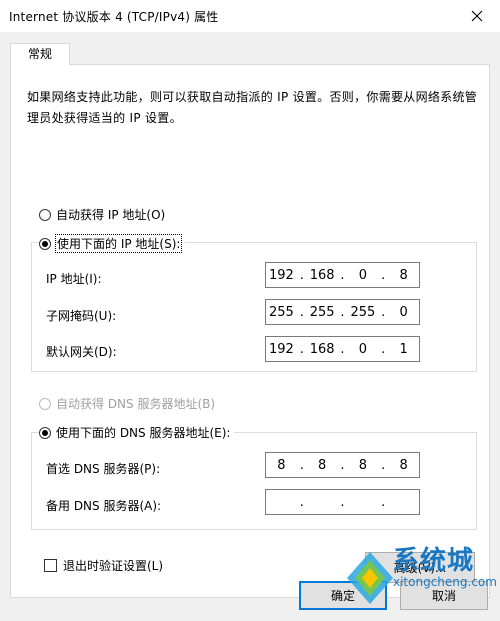 This screenshot has width=500, height=621. What do you see at coordinates (45, 432) in the screenshot?
I see `manual-dns-radio` at bounding box center [45, 432].